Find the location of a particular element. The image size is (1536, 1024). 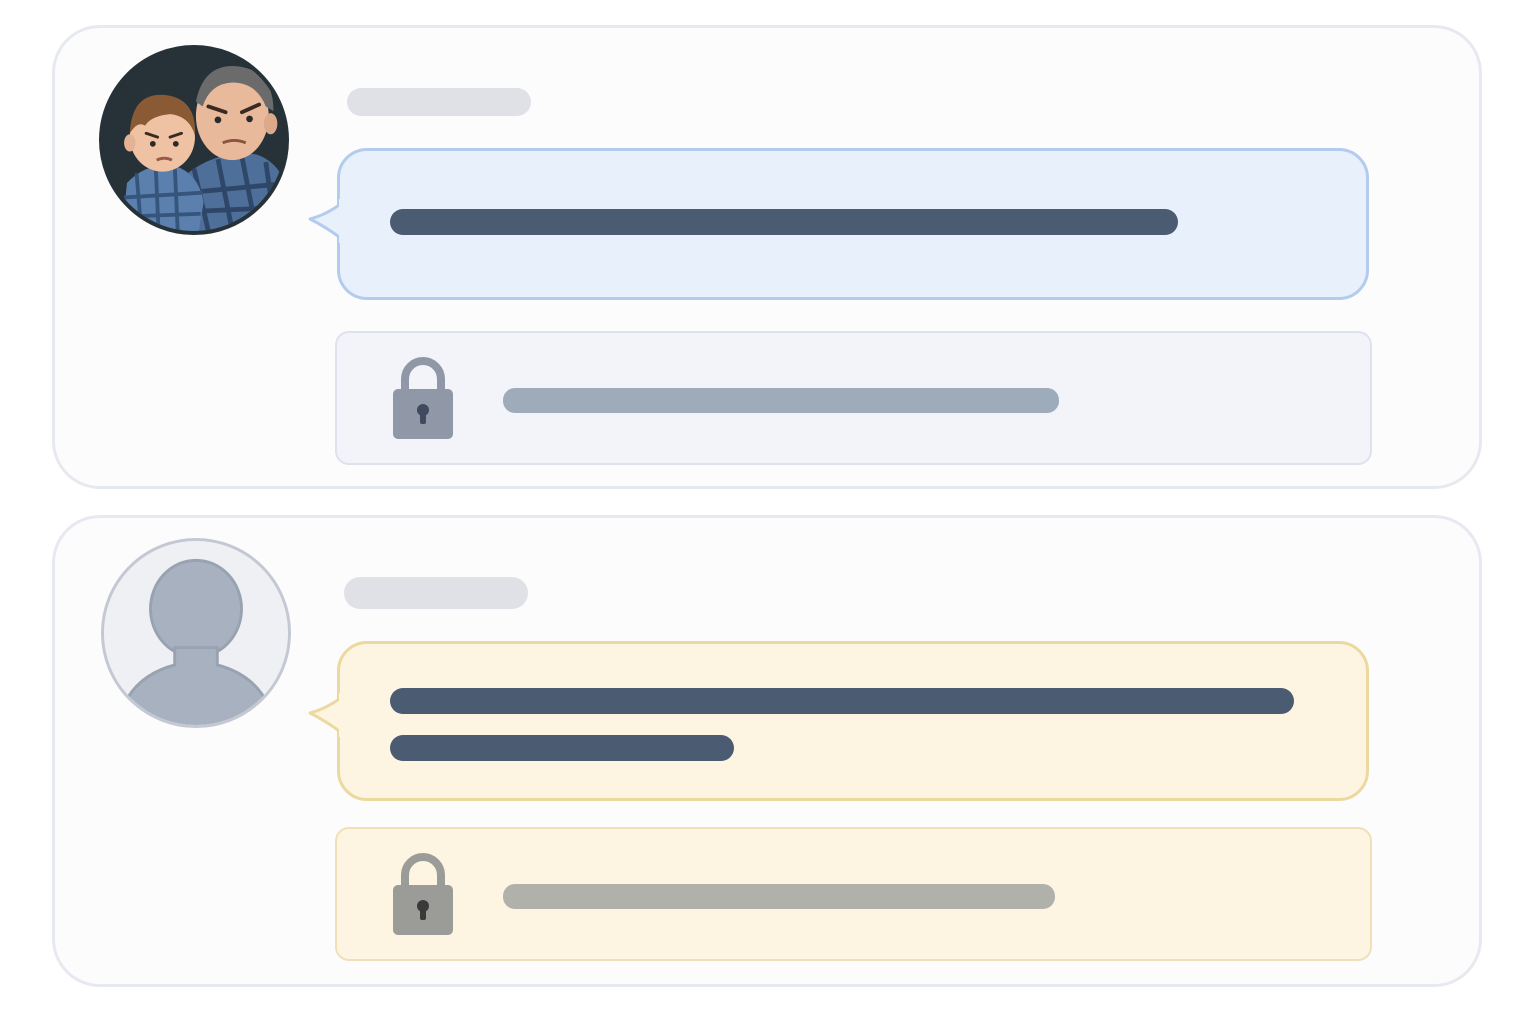

user-avatar-photo is located at coordinates (194, 140).